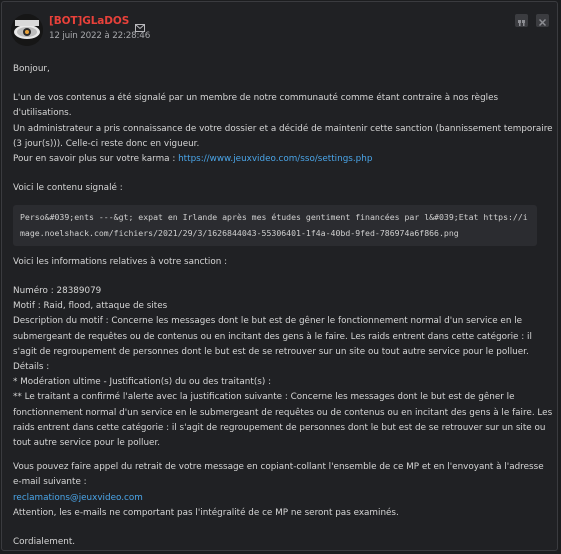  I want to click on envelope-icon, so click(140, 24).